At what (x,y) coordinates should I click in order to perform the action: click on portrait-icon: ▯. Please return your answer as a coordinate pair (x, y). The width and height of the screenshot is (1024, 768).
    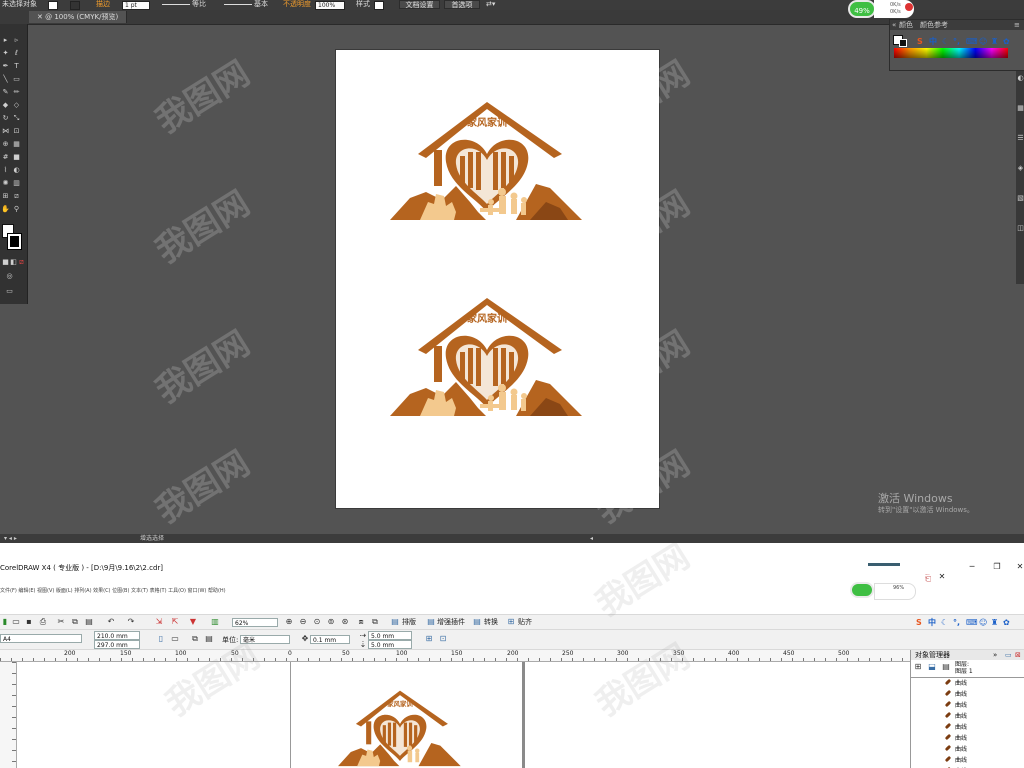
    Looking at the image, I should click on (161, 639).